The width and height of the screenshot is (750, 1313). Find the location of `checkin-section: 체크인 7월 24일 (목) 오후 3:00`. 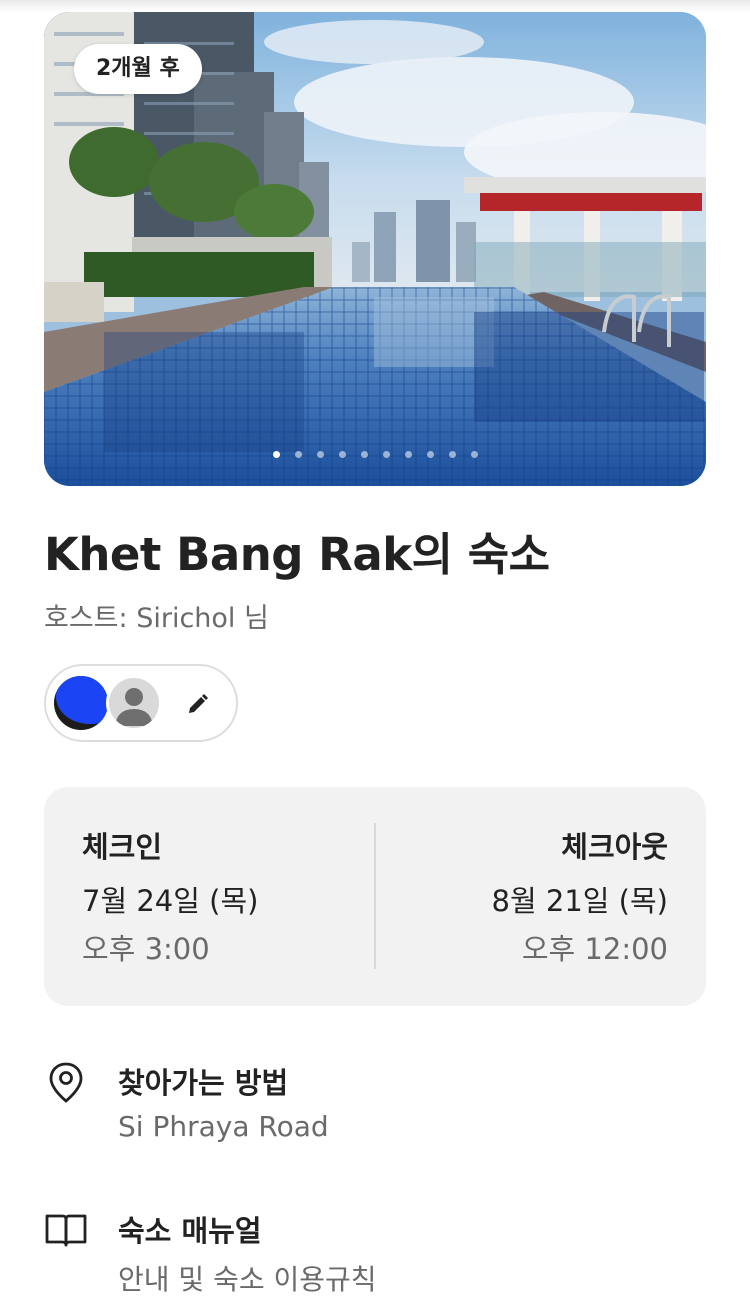

checkin-section: 체크인 7월 24일 (목) 오후 3:00 is located at coordinates (170, 897).